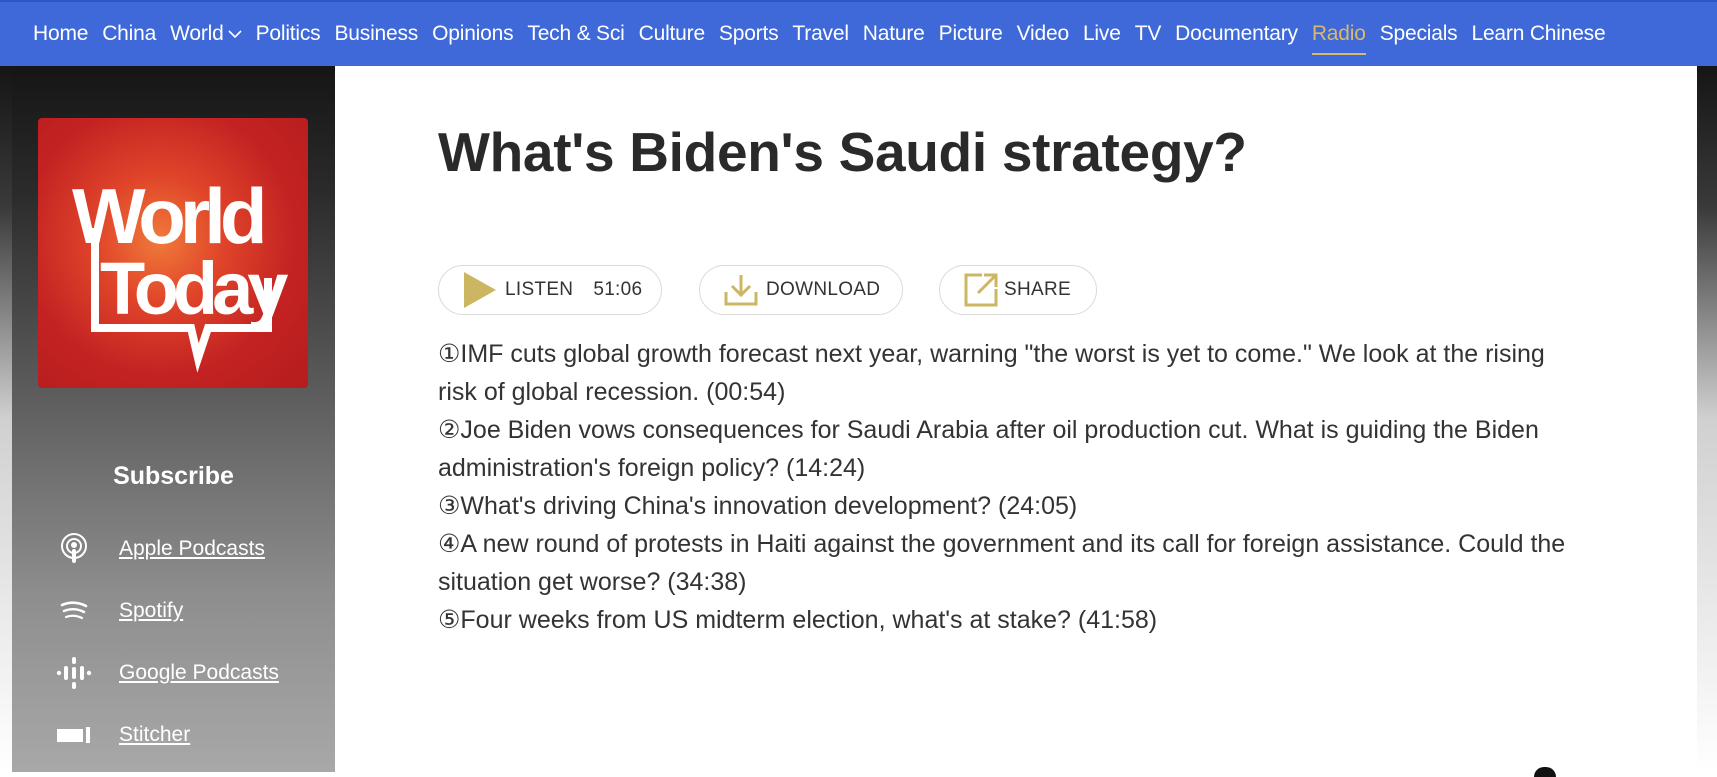 Image resolution: width=1717 pixels, height=777 pixels. I want to click on nav-item-label: Radio, so click(1338, 33).